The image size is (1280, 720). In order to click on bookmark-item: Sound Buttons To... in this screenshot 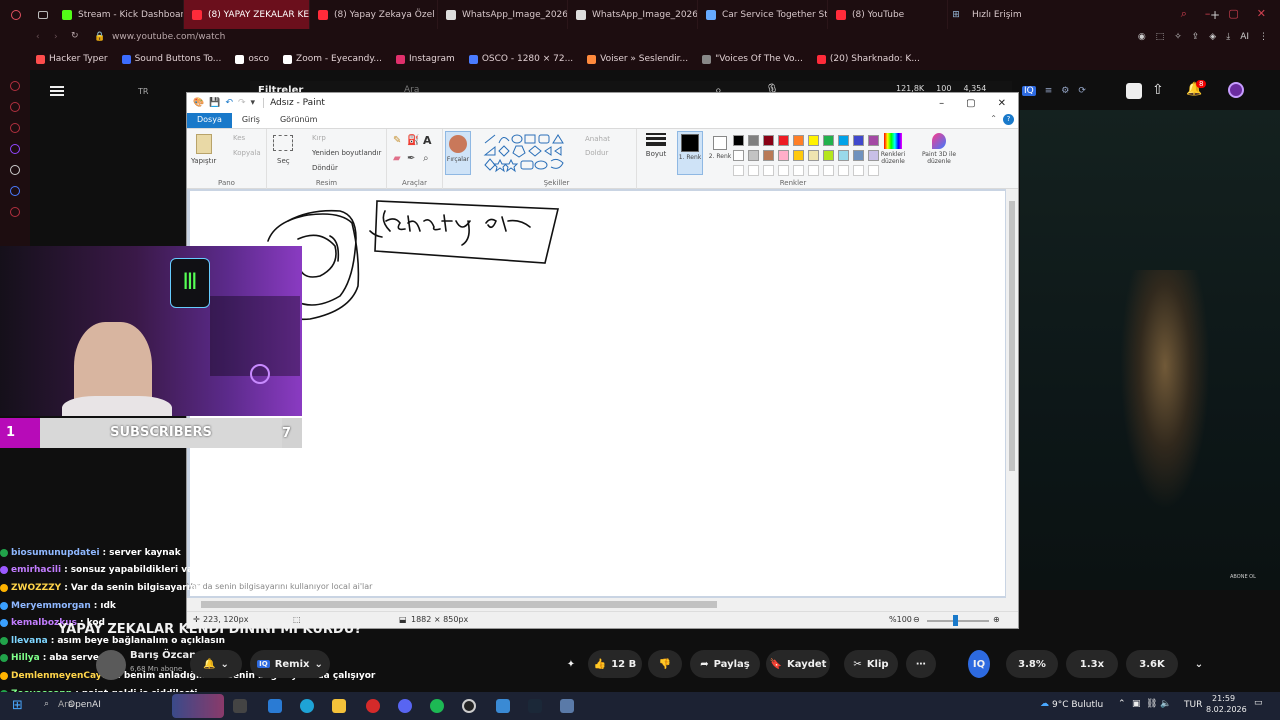, I will do `click(171, 59)`.